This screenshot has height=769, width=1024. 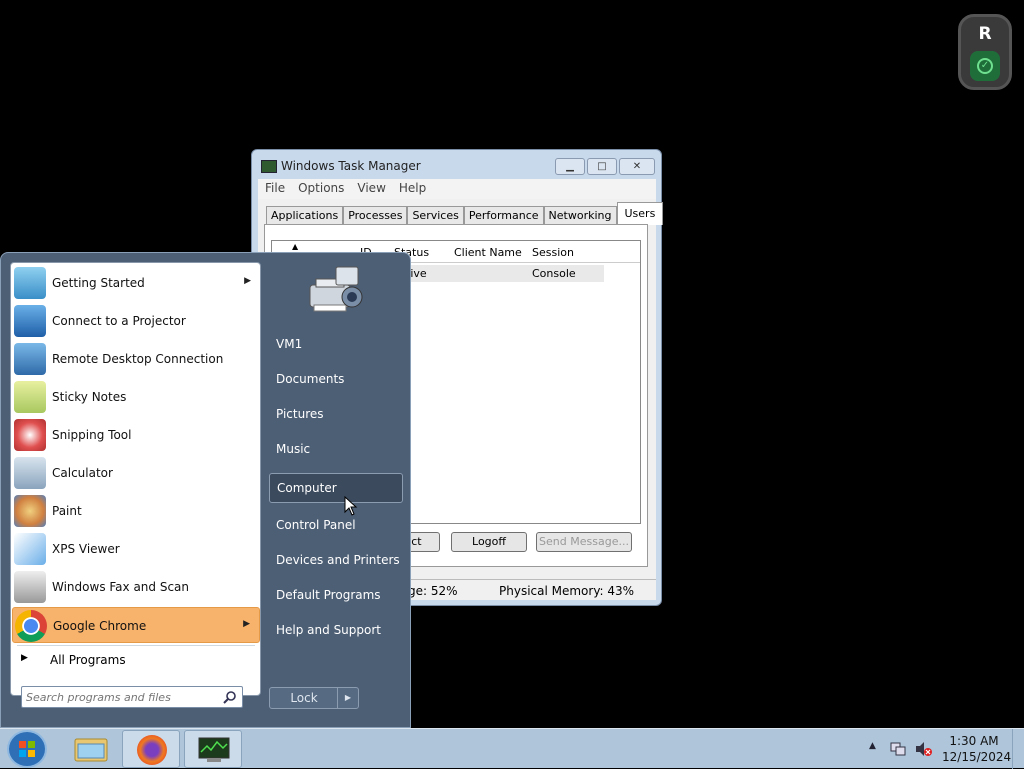 What do you see at coordinates (336, 345) in the screenshot?
I see `place-vm1: VM1` at bounding box center [336, 345].